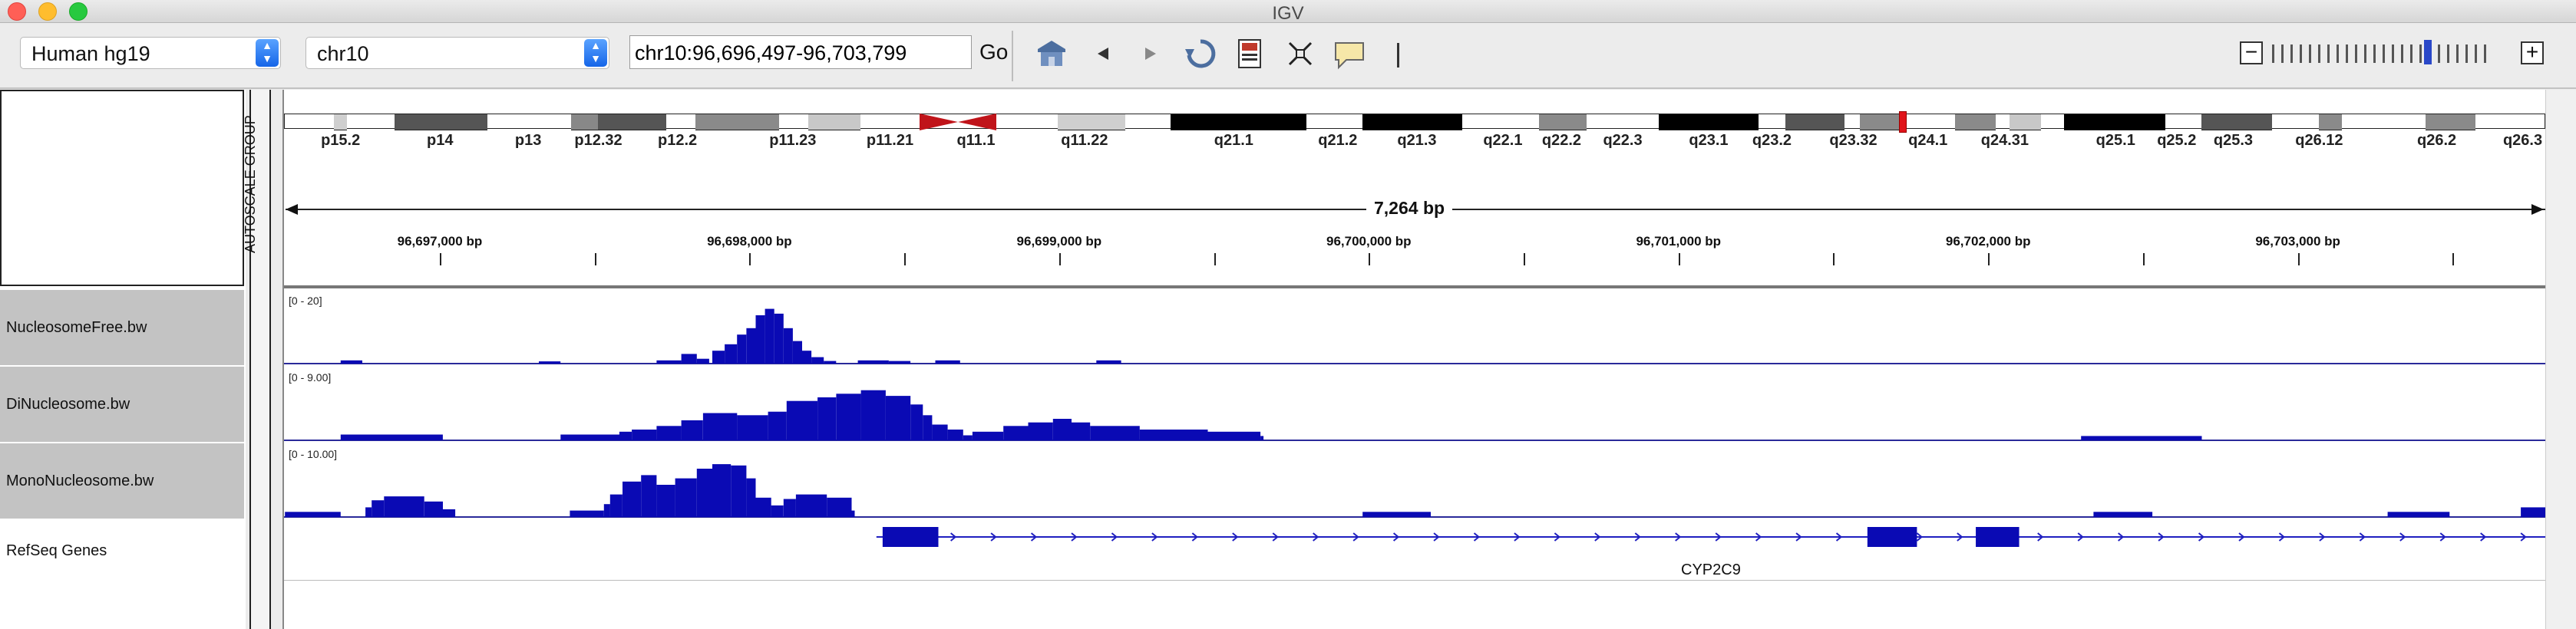  What do you see at coordinates (122, 327) in the screenshot?
I see `track-name-nucleosomefree: NucleosomeFree.bw` at bounding box center [122, 327].